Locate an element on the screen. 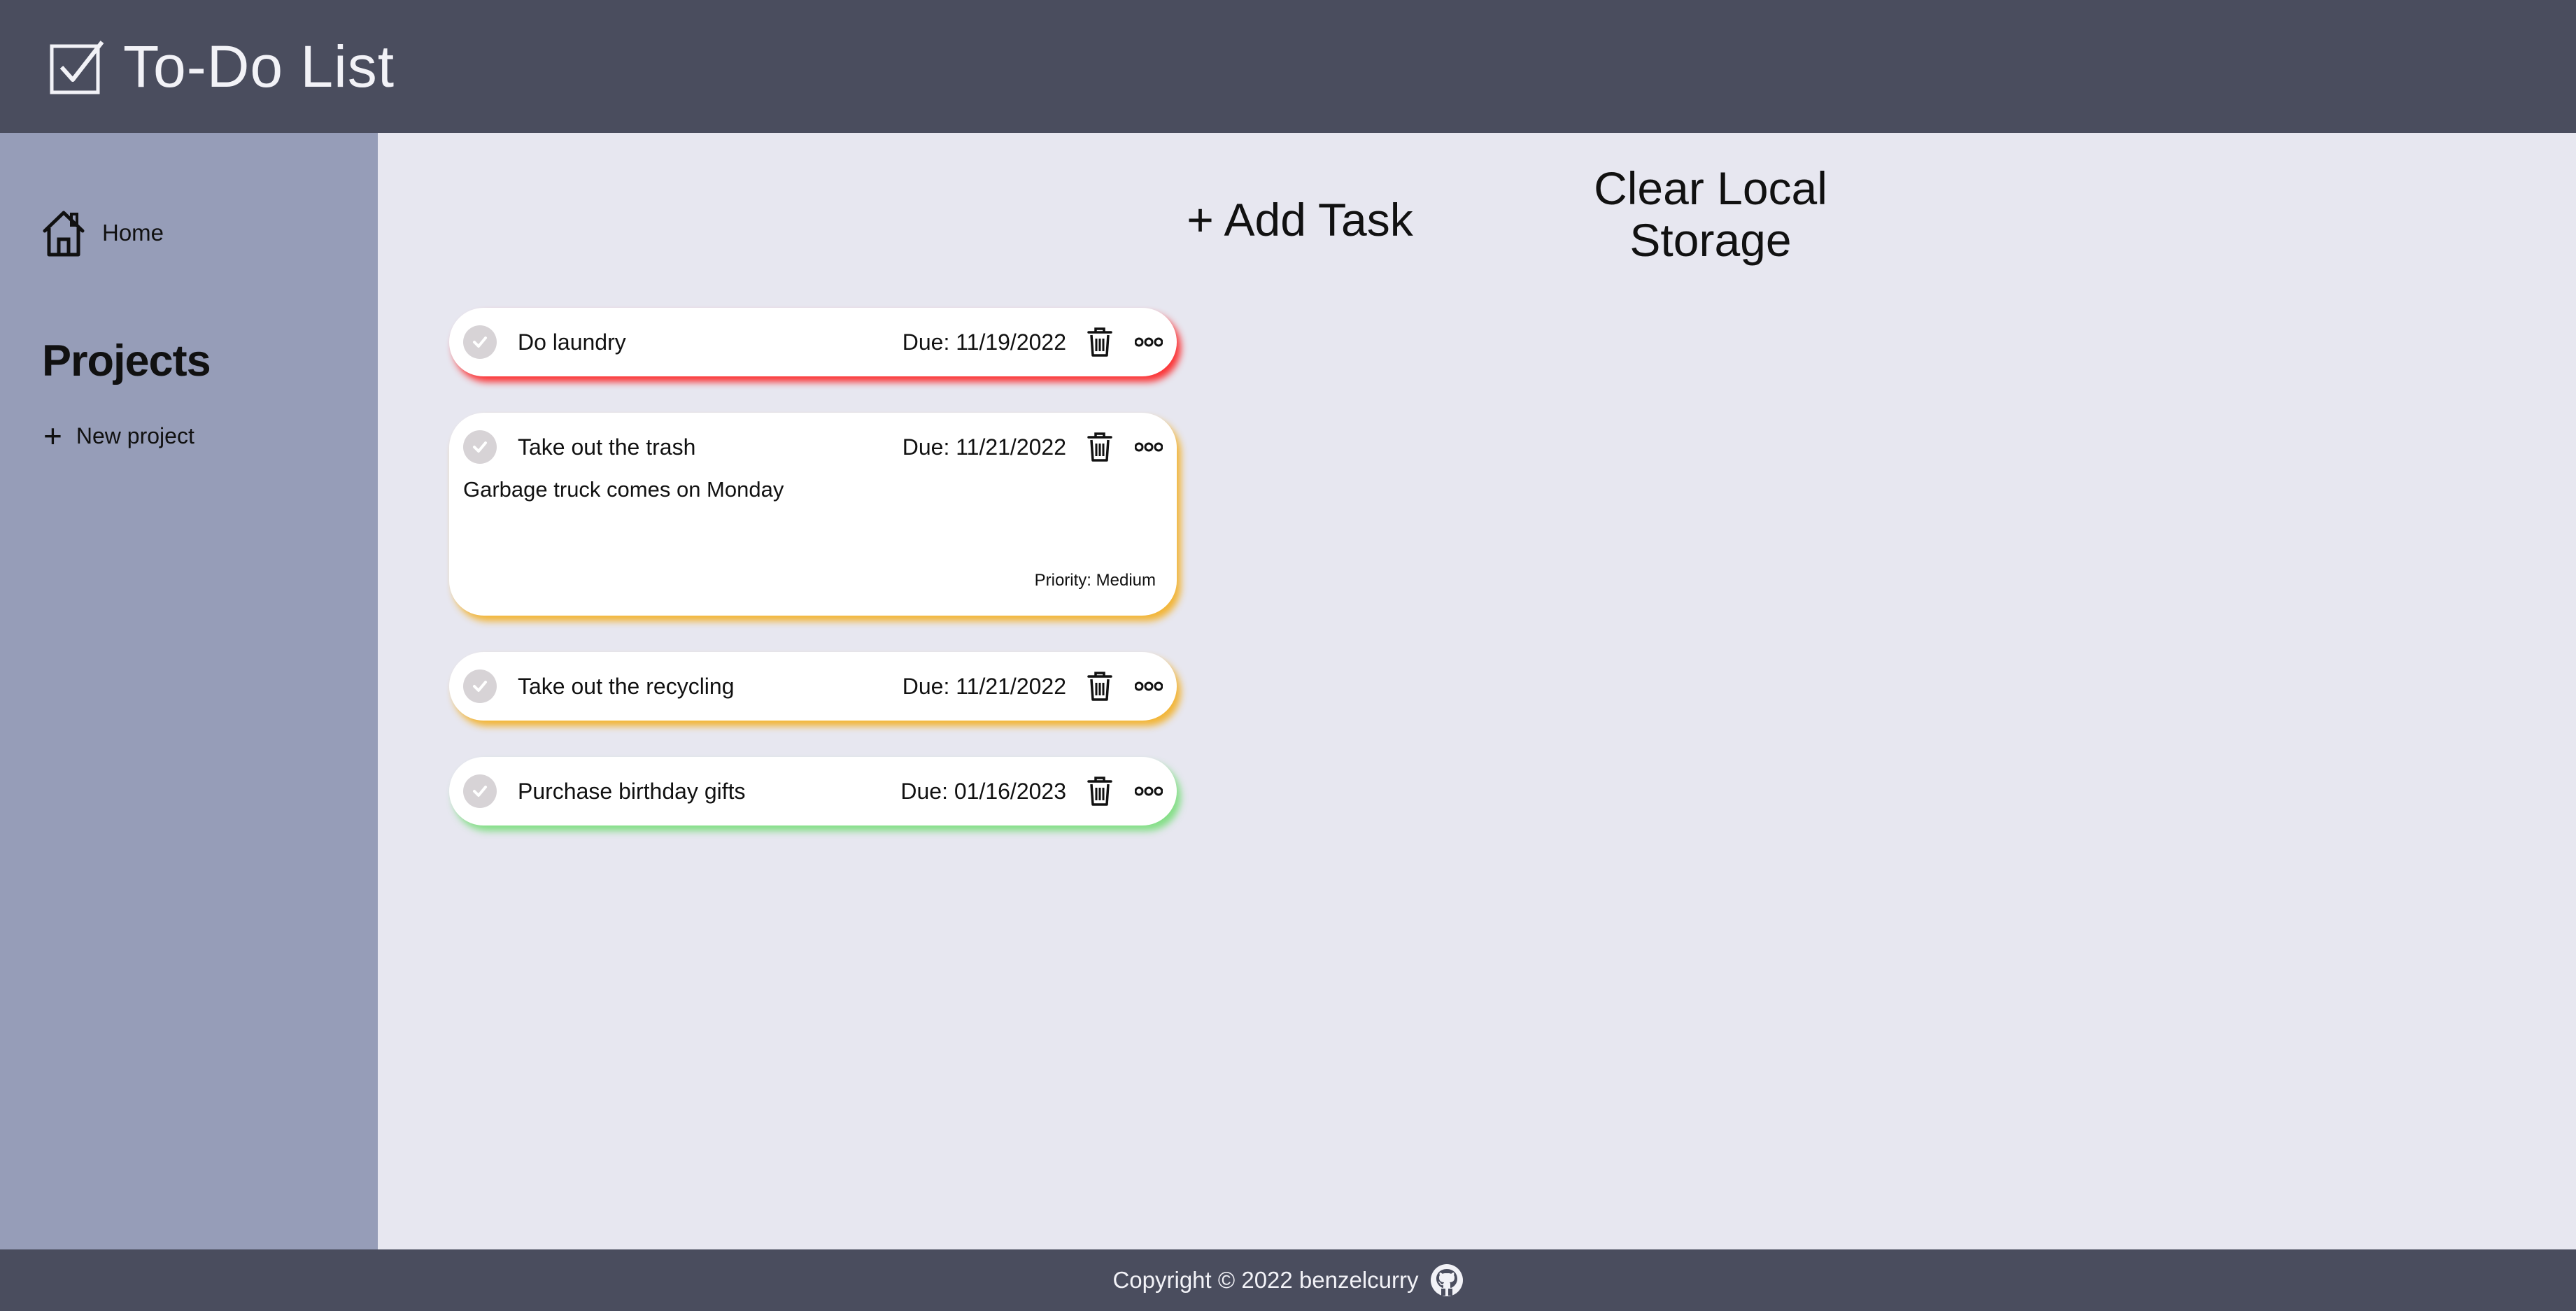  checkbox-icon is located at coordinates (77, 67).